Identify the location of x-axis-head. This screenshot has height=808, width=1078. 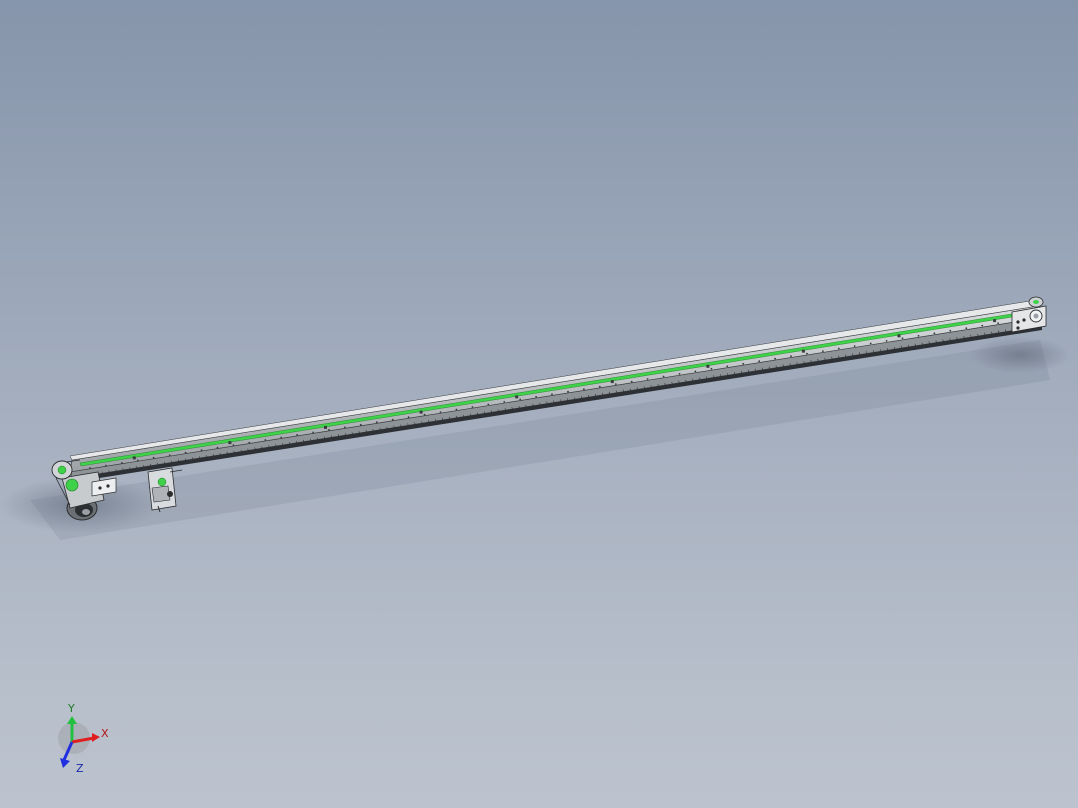
(96, 737).